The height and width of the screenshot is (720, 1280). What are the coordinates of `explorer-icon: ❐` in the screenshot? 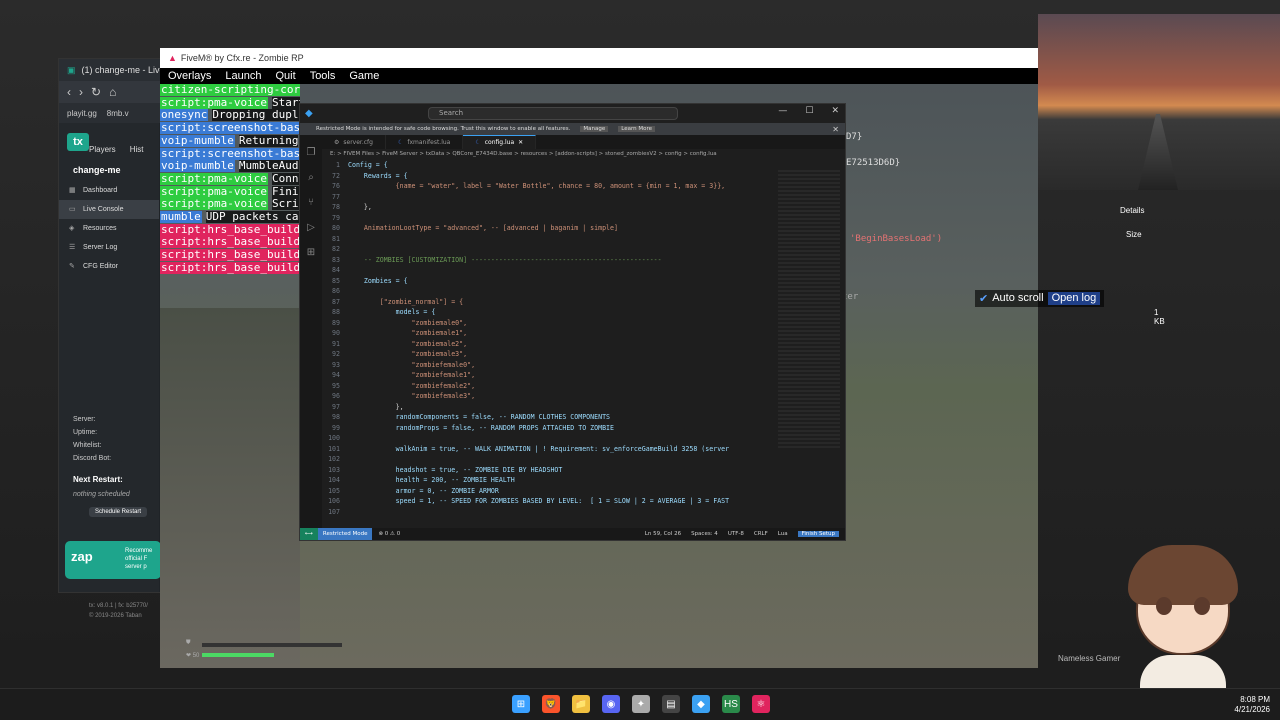 It's located at (311, 152).